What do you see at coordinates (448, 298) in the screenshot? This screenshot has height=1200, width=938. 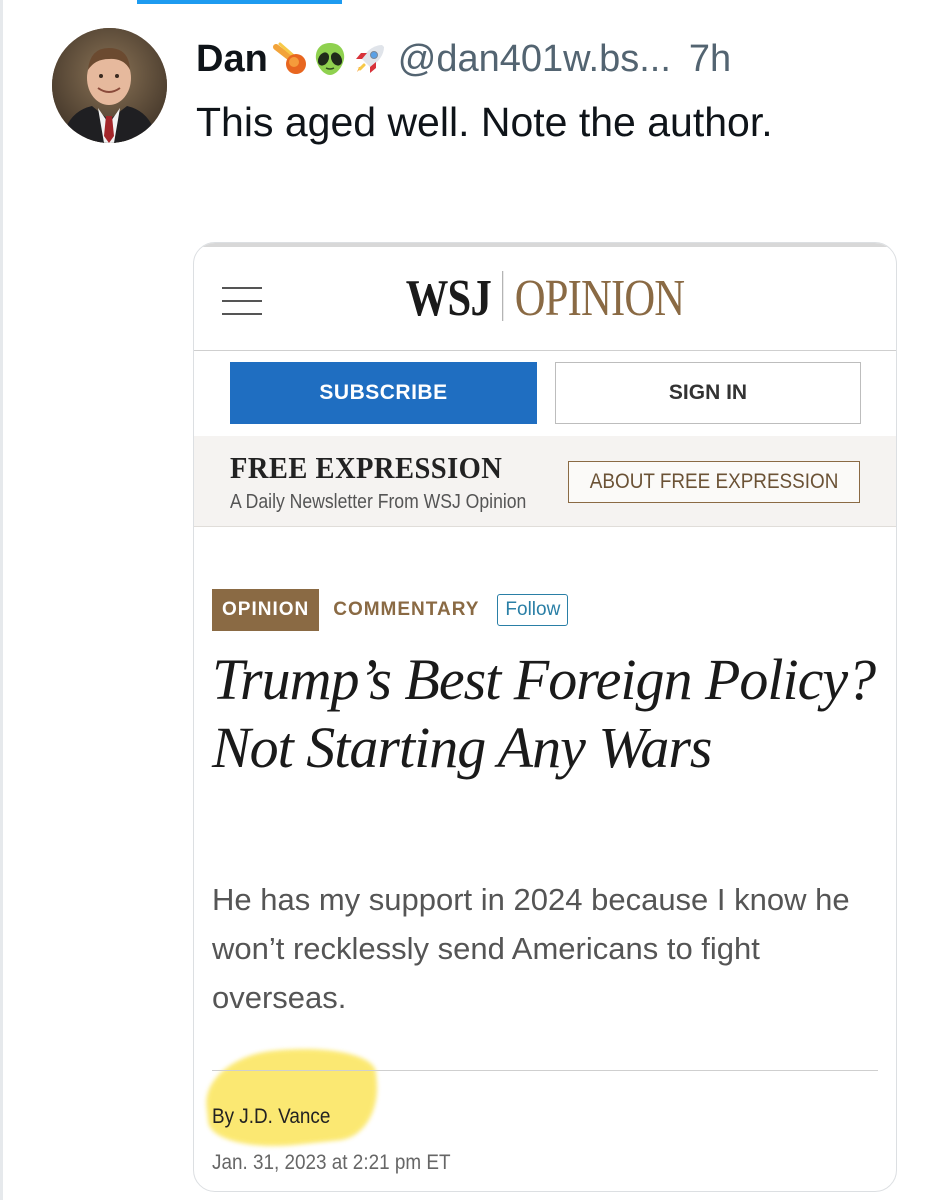 I see `logo-wsj: WSJ` at bounding box center [448, 298].